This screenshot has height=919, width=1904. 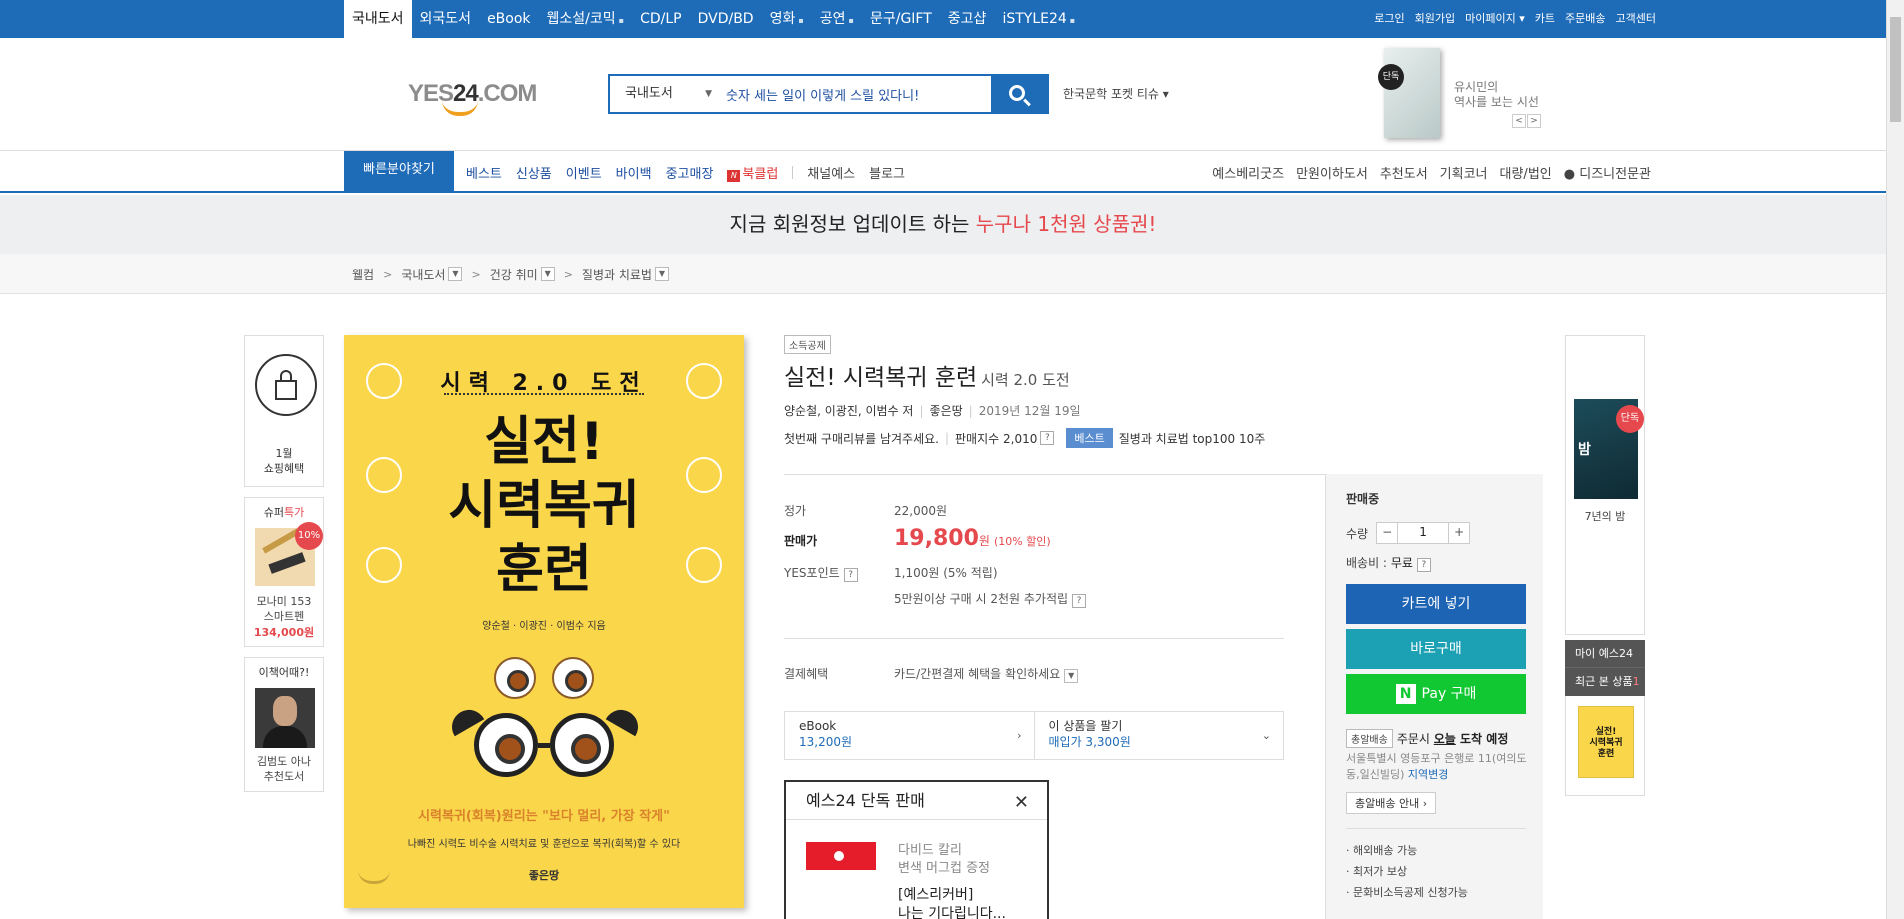 What do you see at coordinates (1428, 774) in the screenshot?
I see `change-region-link: 지역변경` at bounding box center [1428, 774].